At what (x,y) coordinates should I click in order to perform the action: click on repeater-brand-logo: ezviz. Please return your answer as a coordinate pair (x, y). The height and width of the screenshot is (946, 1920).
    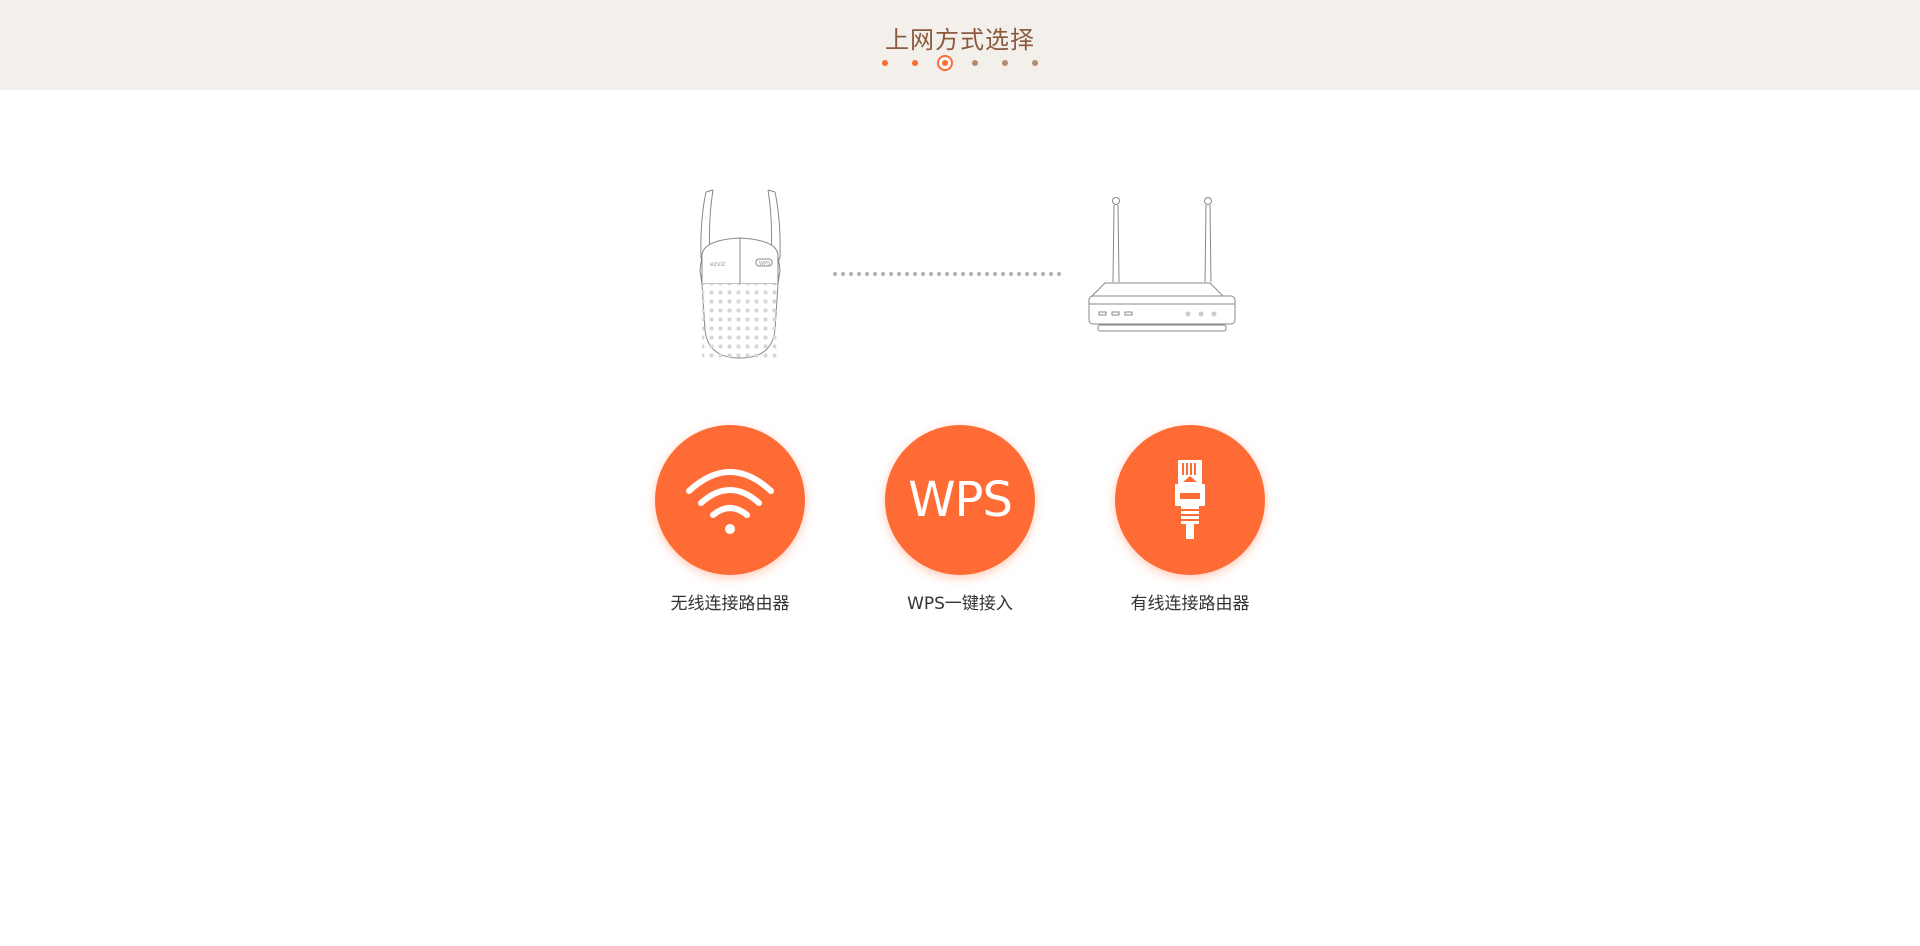
    Looking at the image, I should click on (717, 264).